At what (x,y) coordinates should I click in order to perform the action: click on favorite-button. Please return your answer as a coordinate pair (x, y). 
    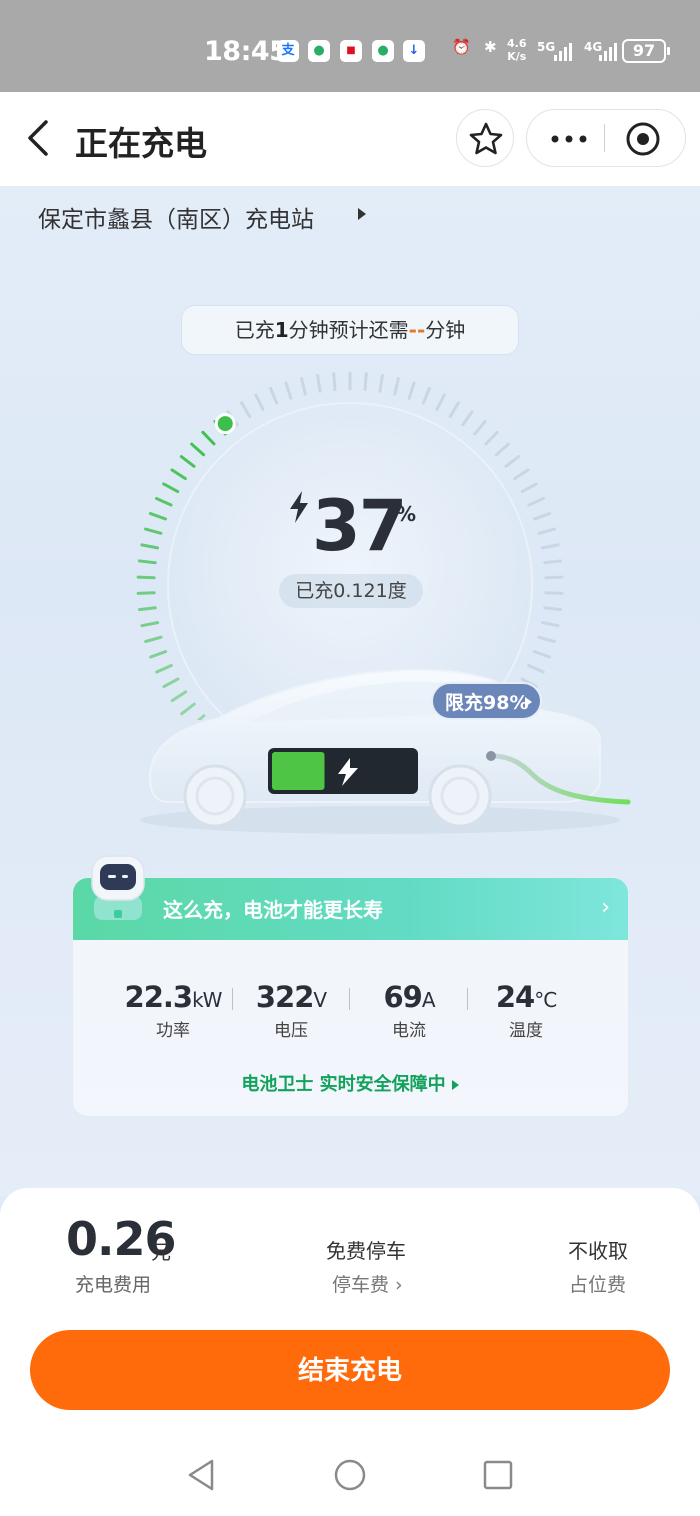
    Looking at the image, I should click on (485, 138).